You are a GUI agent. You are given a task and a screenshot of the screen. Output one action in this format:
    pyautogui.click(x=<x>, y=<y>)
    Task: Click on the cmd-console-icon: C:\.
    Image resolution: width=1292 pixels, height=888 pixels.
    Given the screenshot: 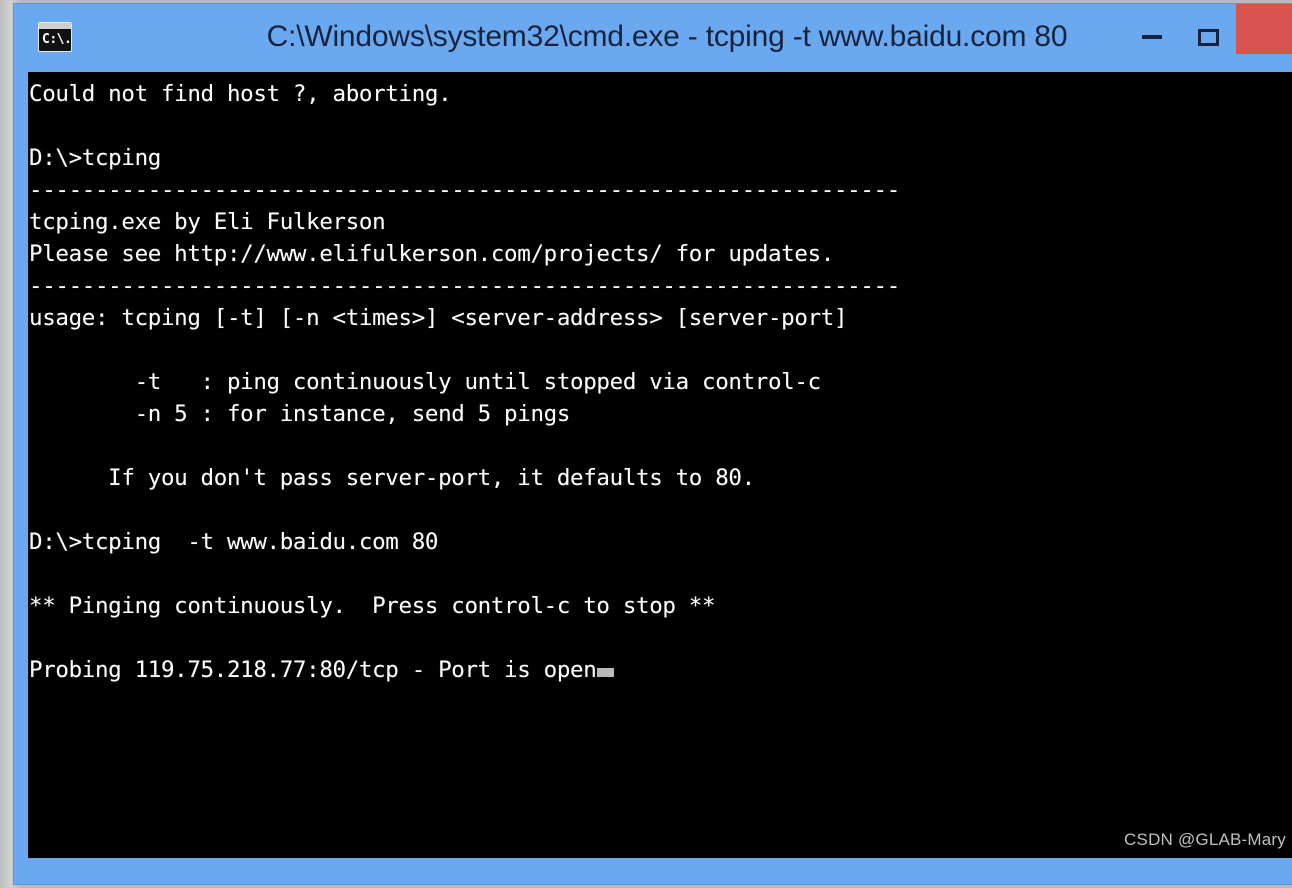 What is the action you would take?
    pyautogui.click(x=55, y=37)
    